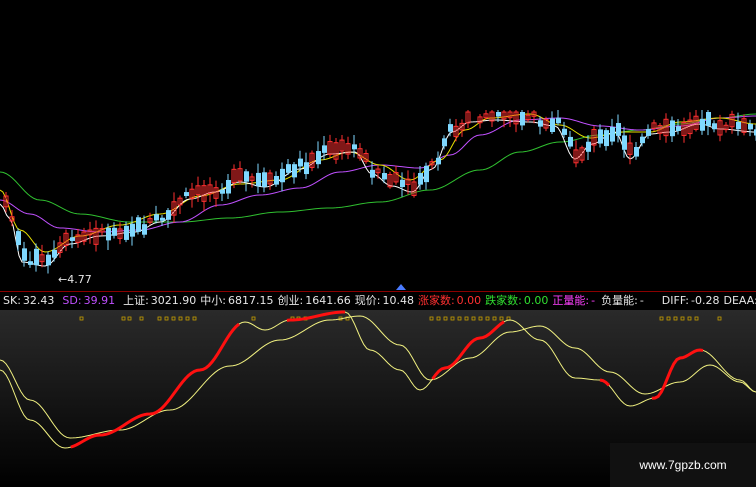  What do you see at coordinates (72, 300) in the screenshot?
I see `info-item-label: SD:` at bounding box center [72, 300].